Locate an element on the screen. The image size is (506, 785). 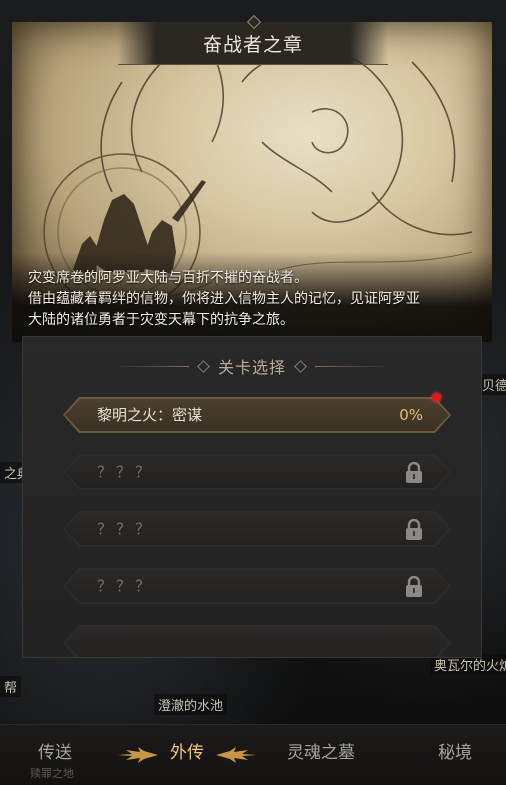
stage-item-locked-2: ？？？ is located at coordinates (257, 529).